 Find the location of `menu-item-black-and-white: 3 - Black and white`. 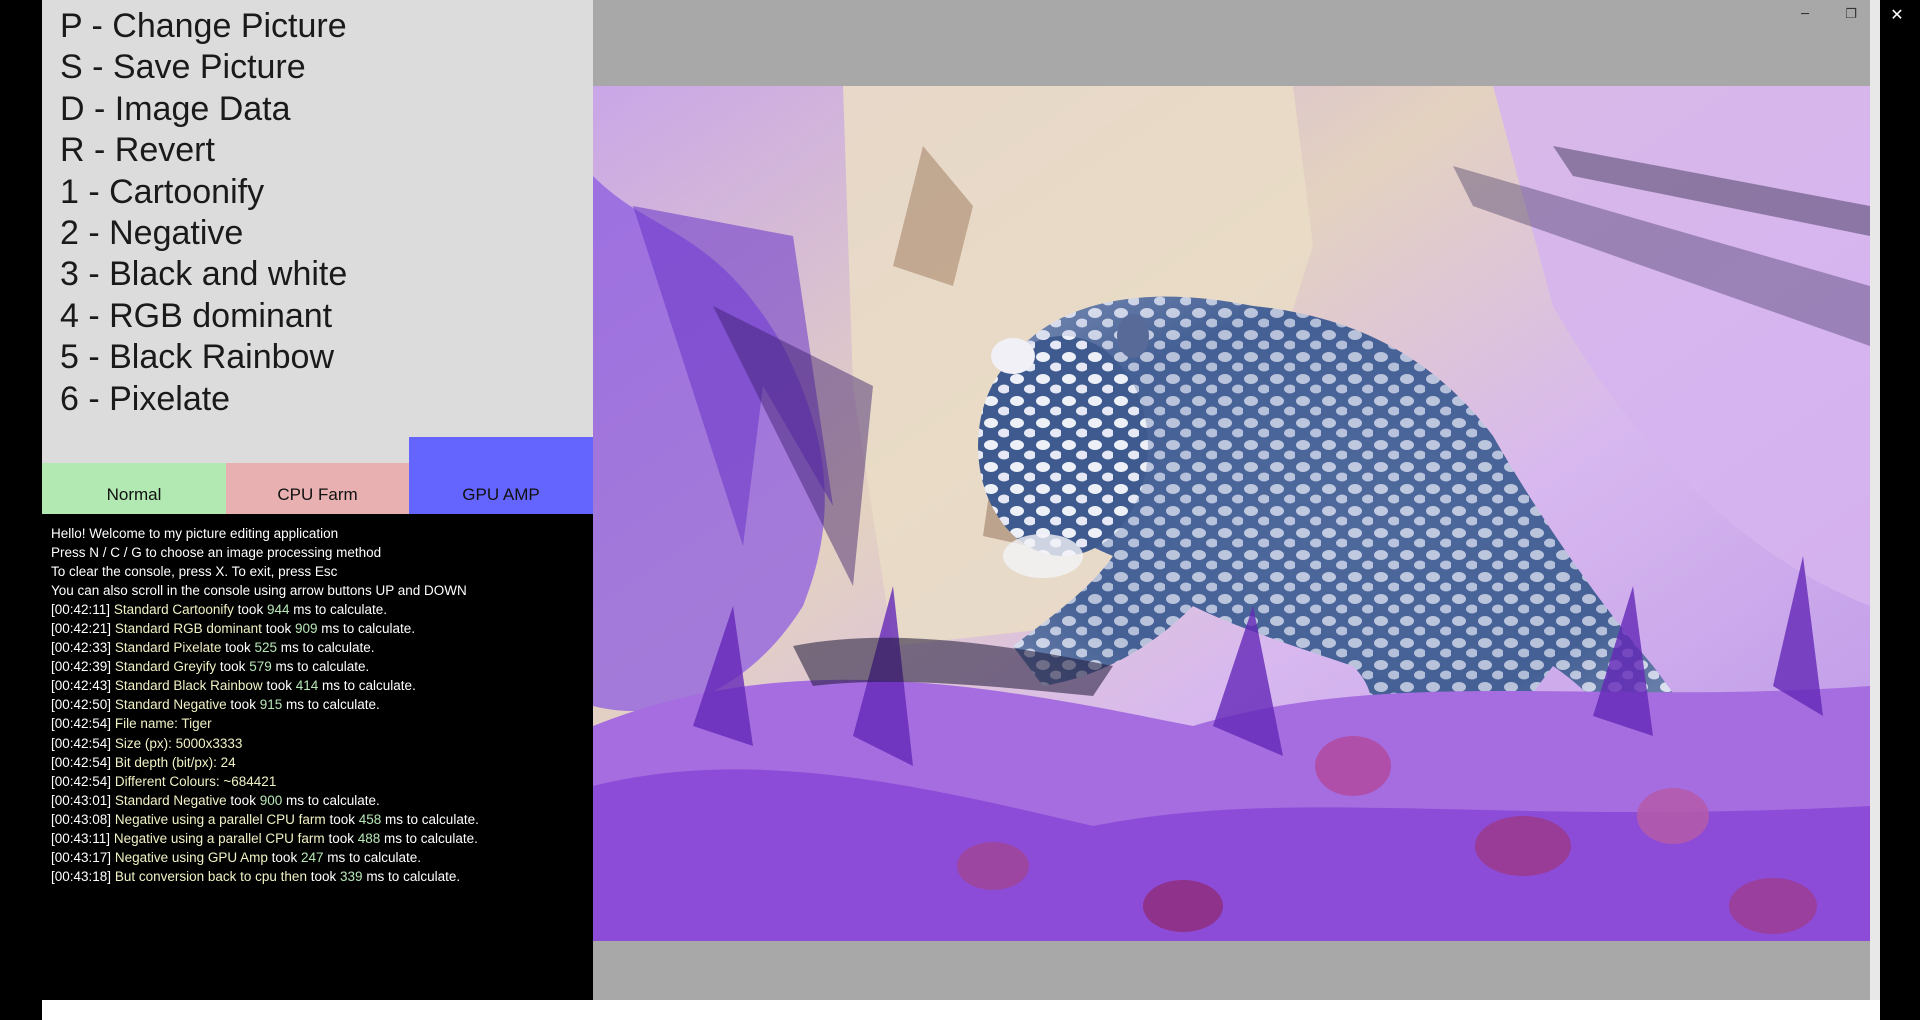

menu-item-black-and-white: 3 - Black and white is located at coordinates (203, 274).